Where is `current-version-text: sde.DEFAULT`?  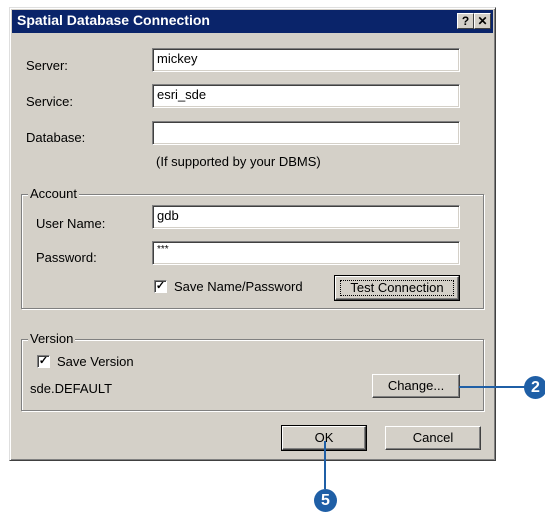
current-version-text: sde.DEFAULT is located at coordinates (71, 388).